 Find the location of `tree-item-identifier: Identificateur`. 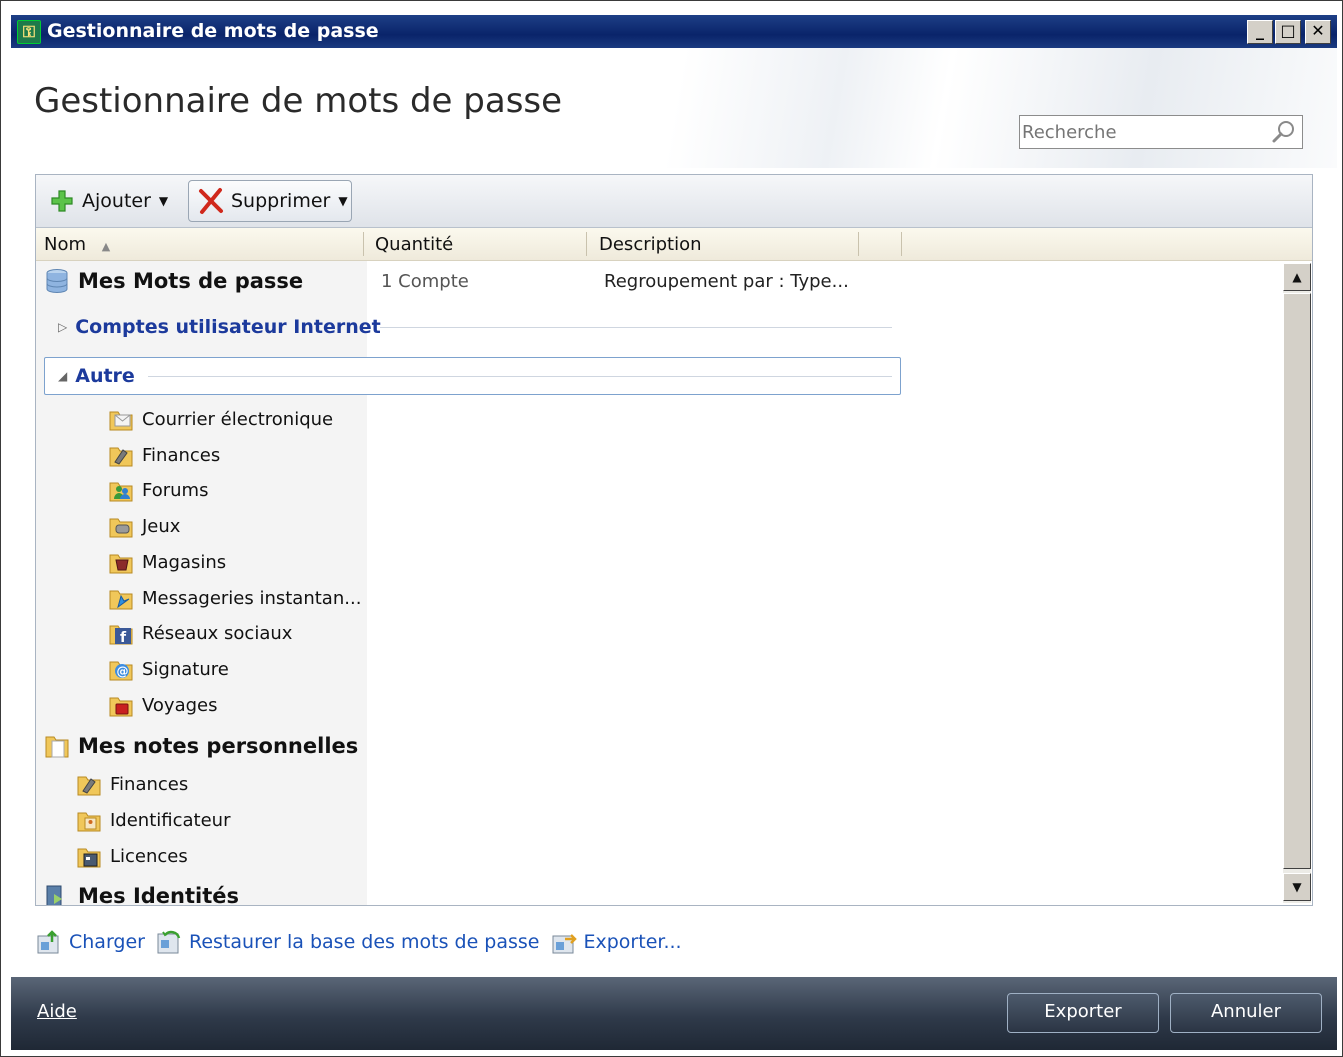

tree-item-identifier: Identificateur is located at coordinates (153, 820).